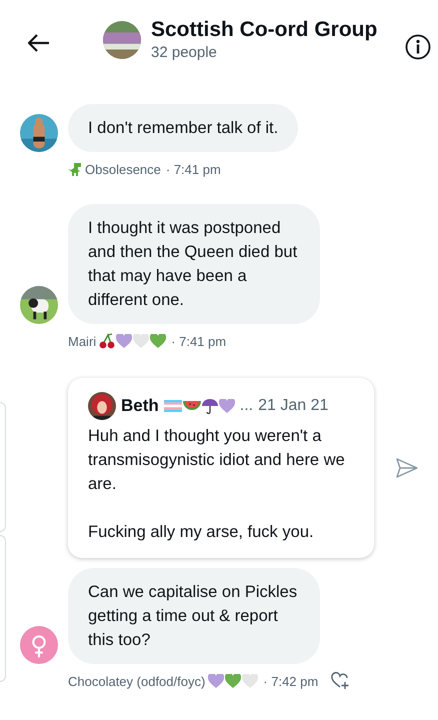 This screenshot has width=438, height=720. Describe the element at coordinates (194, 264) in the screenshot. I see `message-bubble: I thought it was postponed and then the Queen died but that may have been a different one.` at that location.